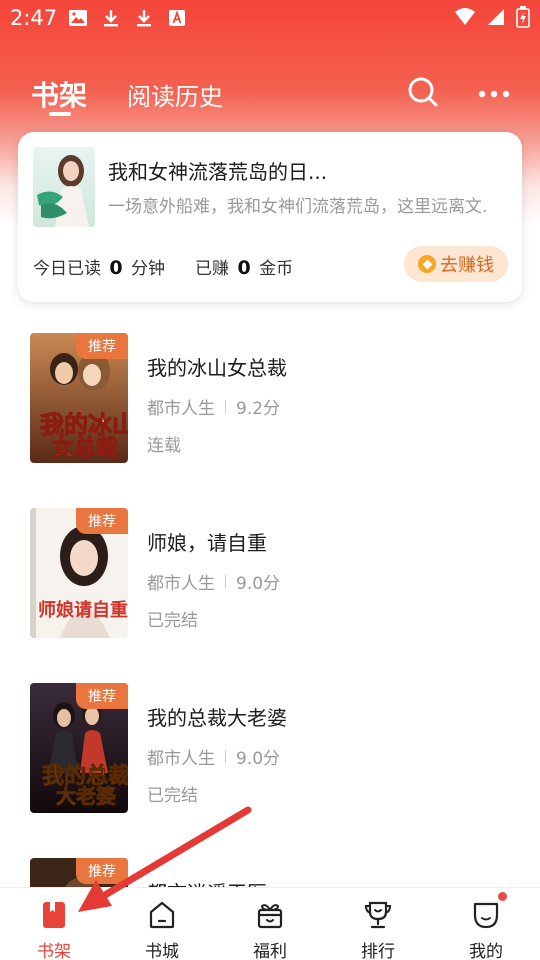 The height and width of the screenshot is (960, 540). What do you see at coordinates (116, 268) in the screenshot?
I see `read-today-value: 0` at bounding box center [116, 268].